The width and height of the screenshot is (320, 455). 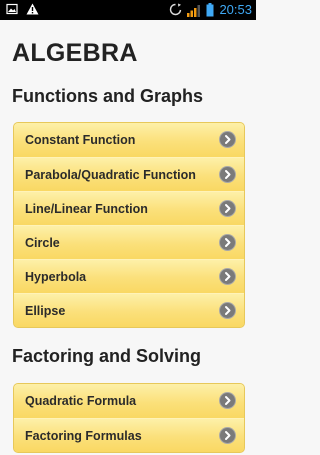 I want to click on app-title: ALGEBRA, so click(x=75, y=53).